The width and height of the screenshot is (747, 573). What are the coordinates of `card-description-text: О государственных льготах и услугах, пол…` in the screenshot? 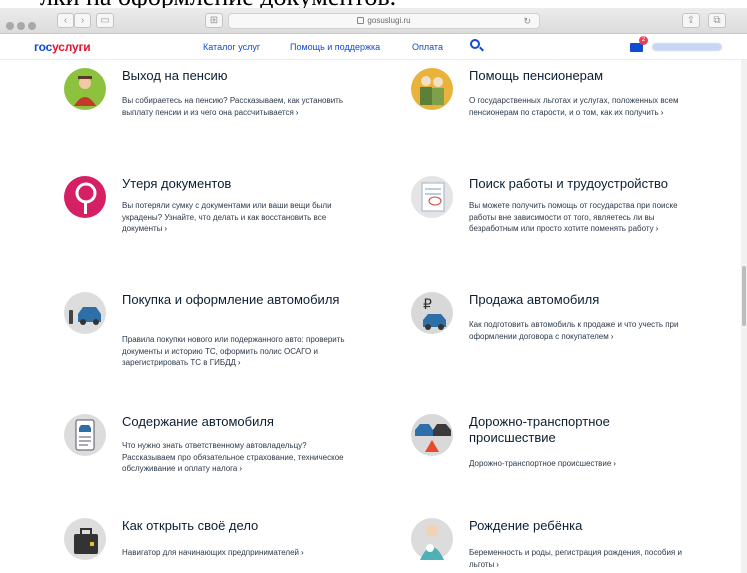 It's located at (574, 106).